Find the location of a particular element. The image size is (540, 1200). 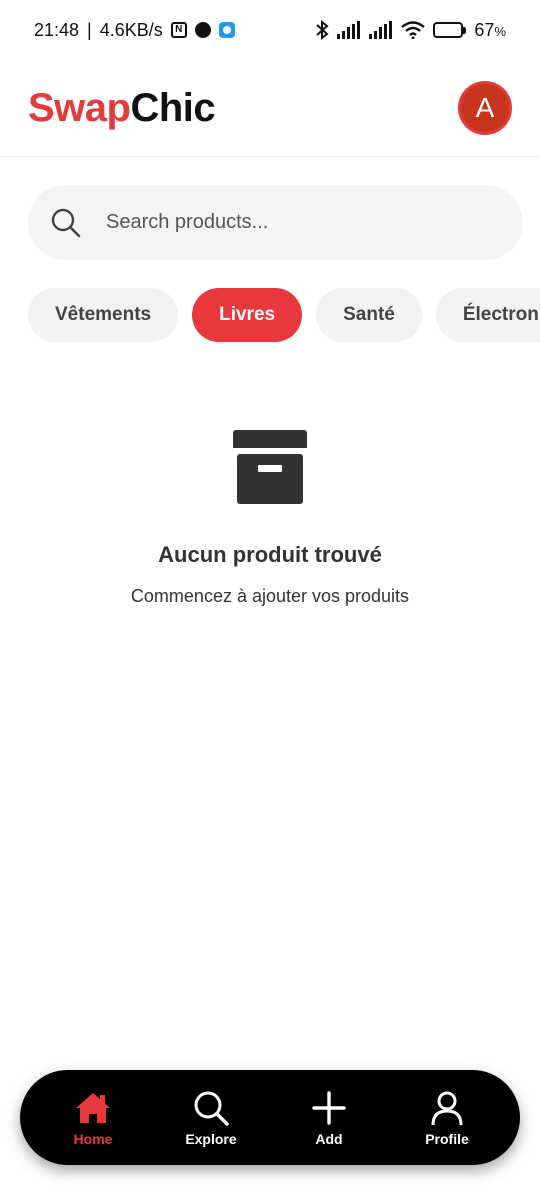

nav-home-label: Home is located at coordinates (93, 1138).